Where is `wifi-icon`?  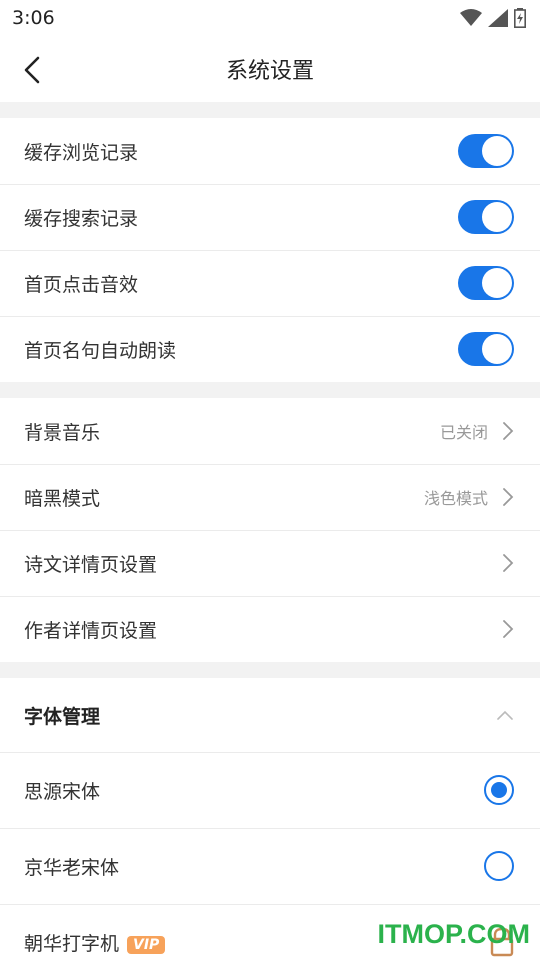 wifi-icon is located at coordinates (471, 17).